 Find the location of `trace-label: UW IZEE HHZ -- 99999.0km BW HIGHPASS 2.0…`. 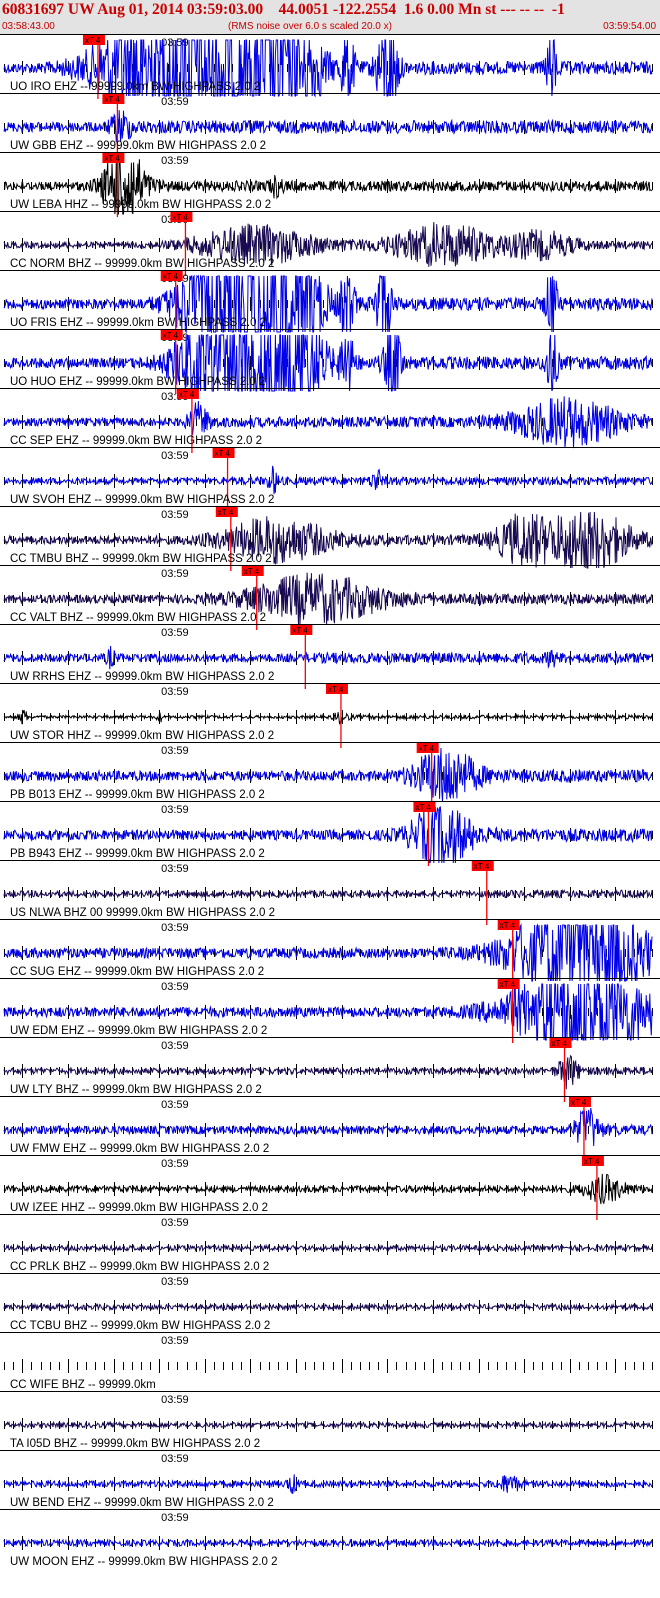

trace-label: UW IZEE HHZ -- 99999.0km BW HIGHPASS 2.0… is located at coordinates (139, 1208).